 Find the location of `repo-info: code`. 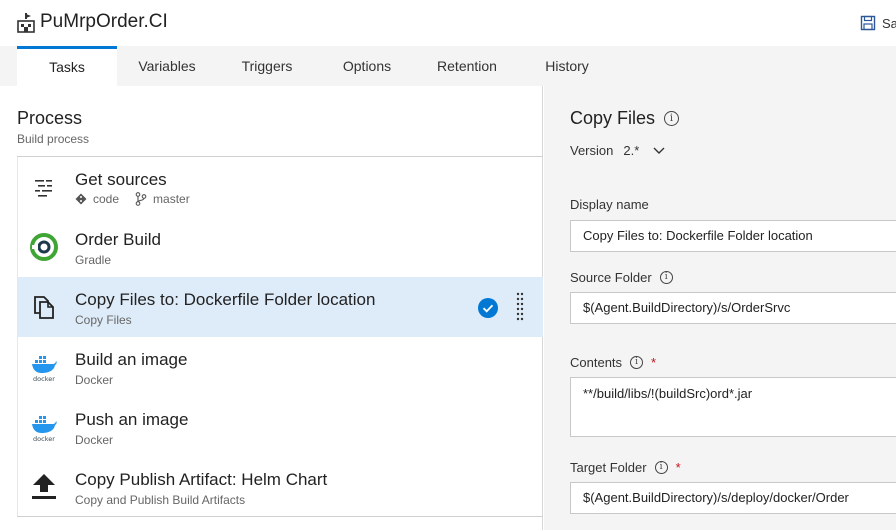

repo-info: code is located at coordinates (97, 199).